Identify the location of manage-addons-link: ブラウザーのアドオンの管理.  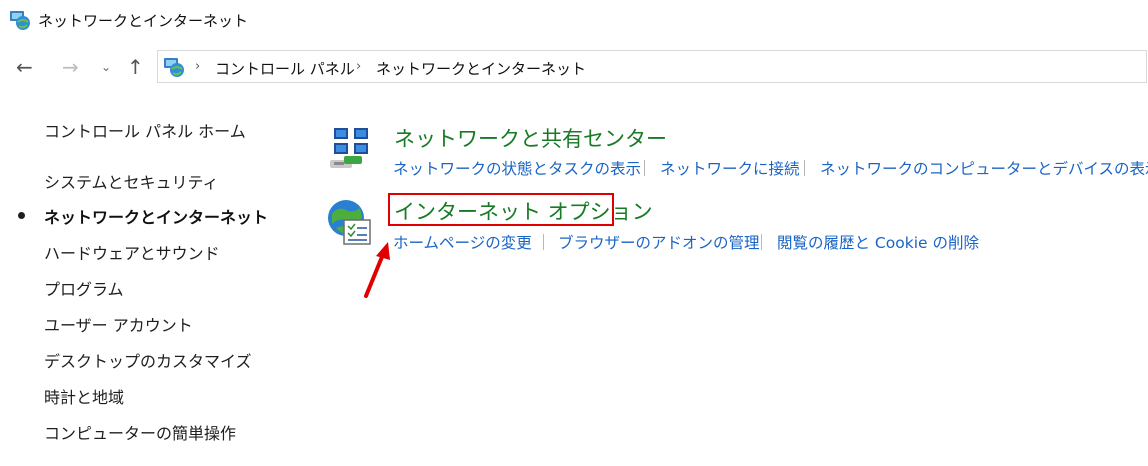
(659, 242).